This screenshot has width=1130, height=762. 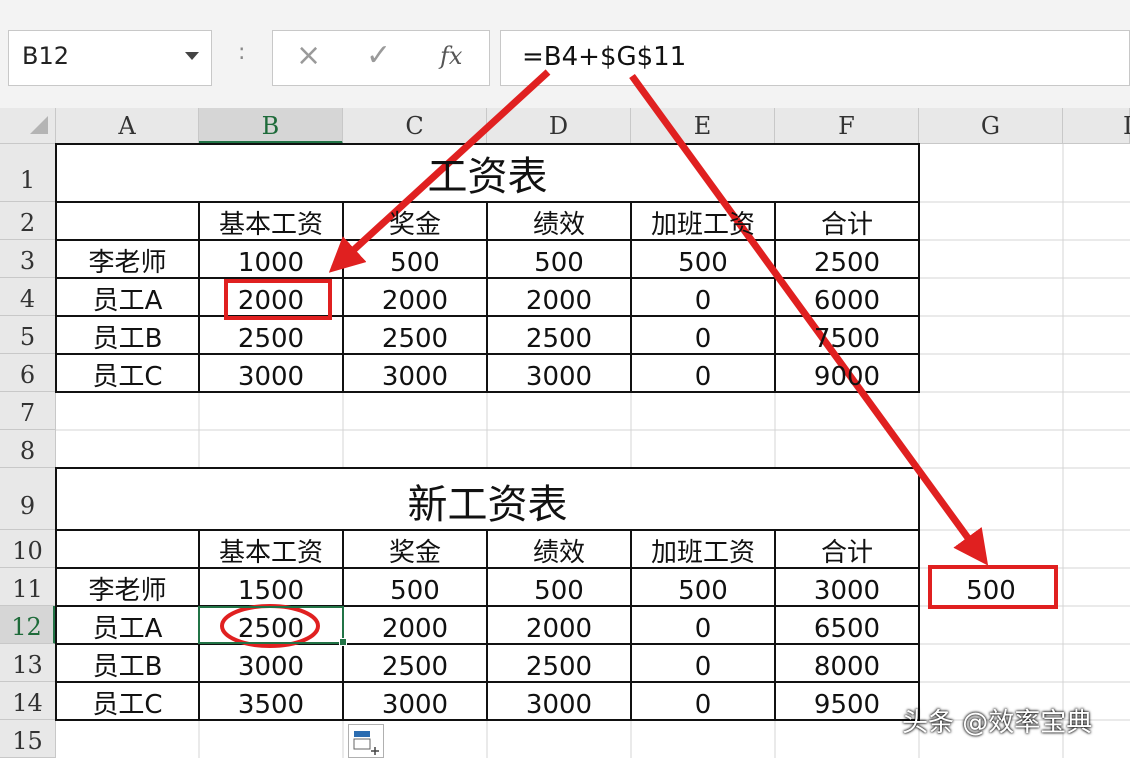 I want to click on table2-header-cell: 奖金, so click(x=415, y=549).